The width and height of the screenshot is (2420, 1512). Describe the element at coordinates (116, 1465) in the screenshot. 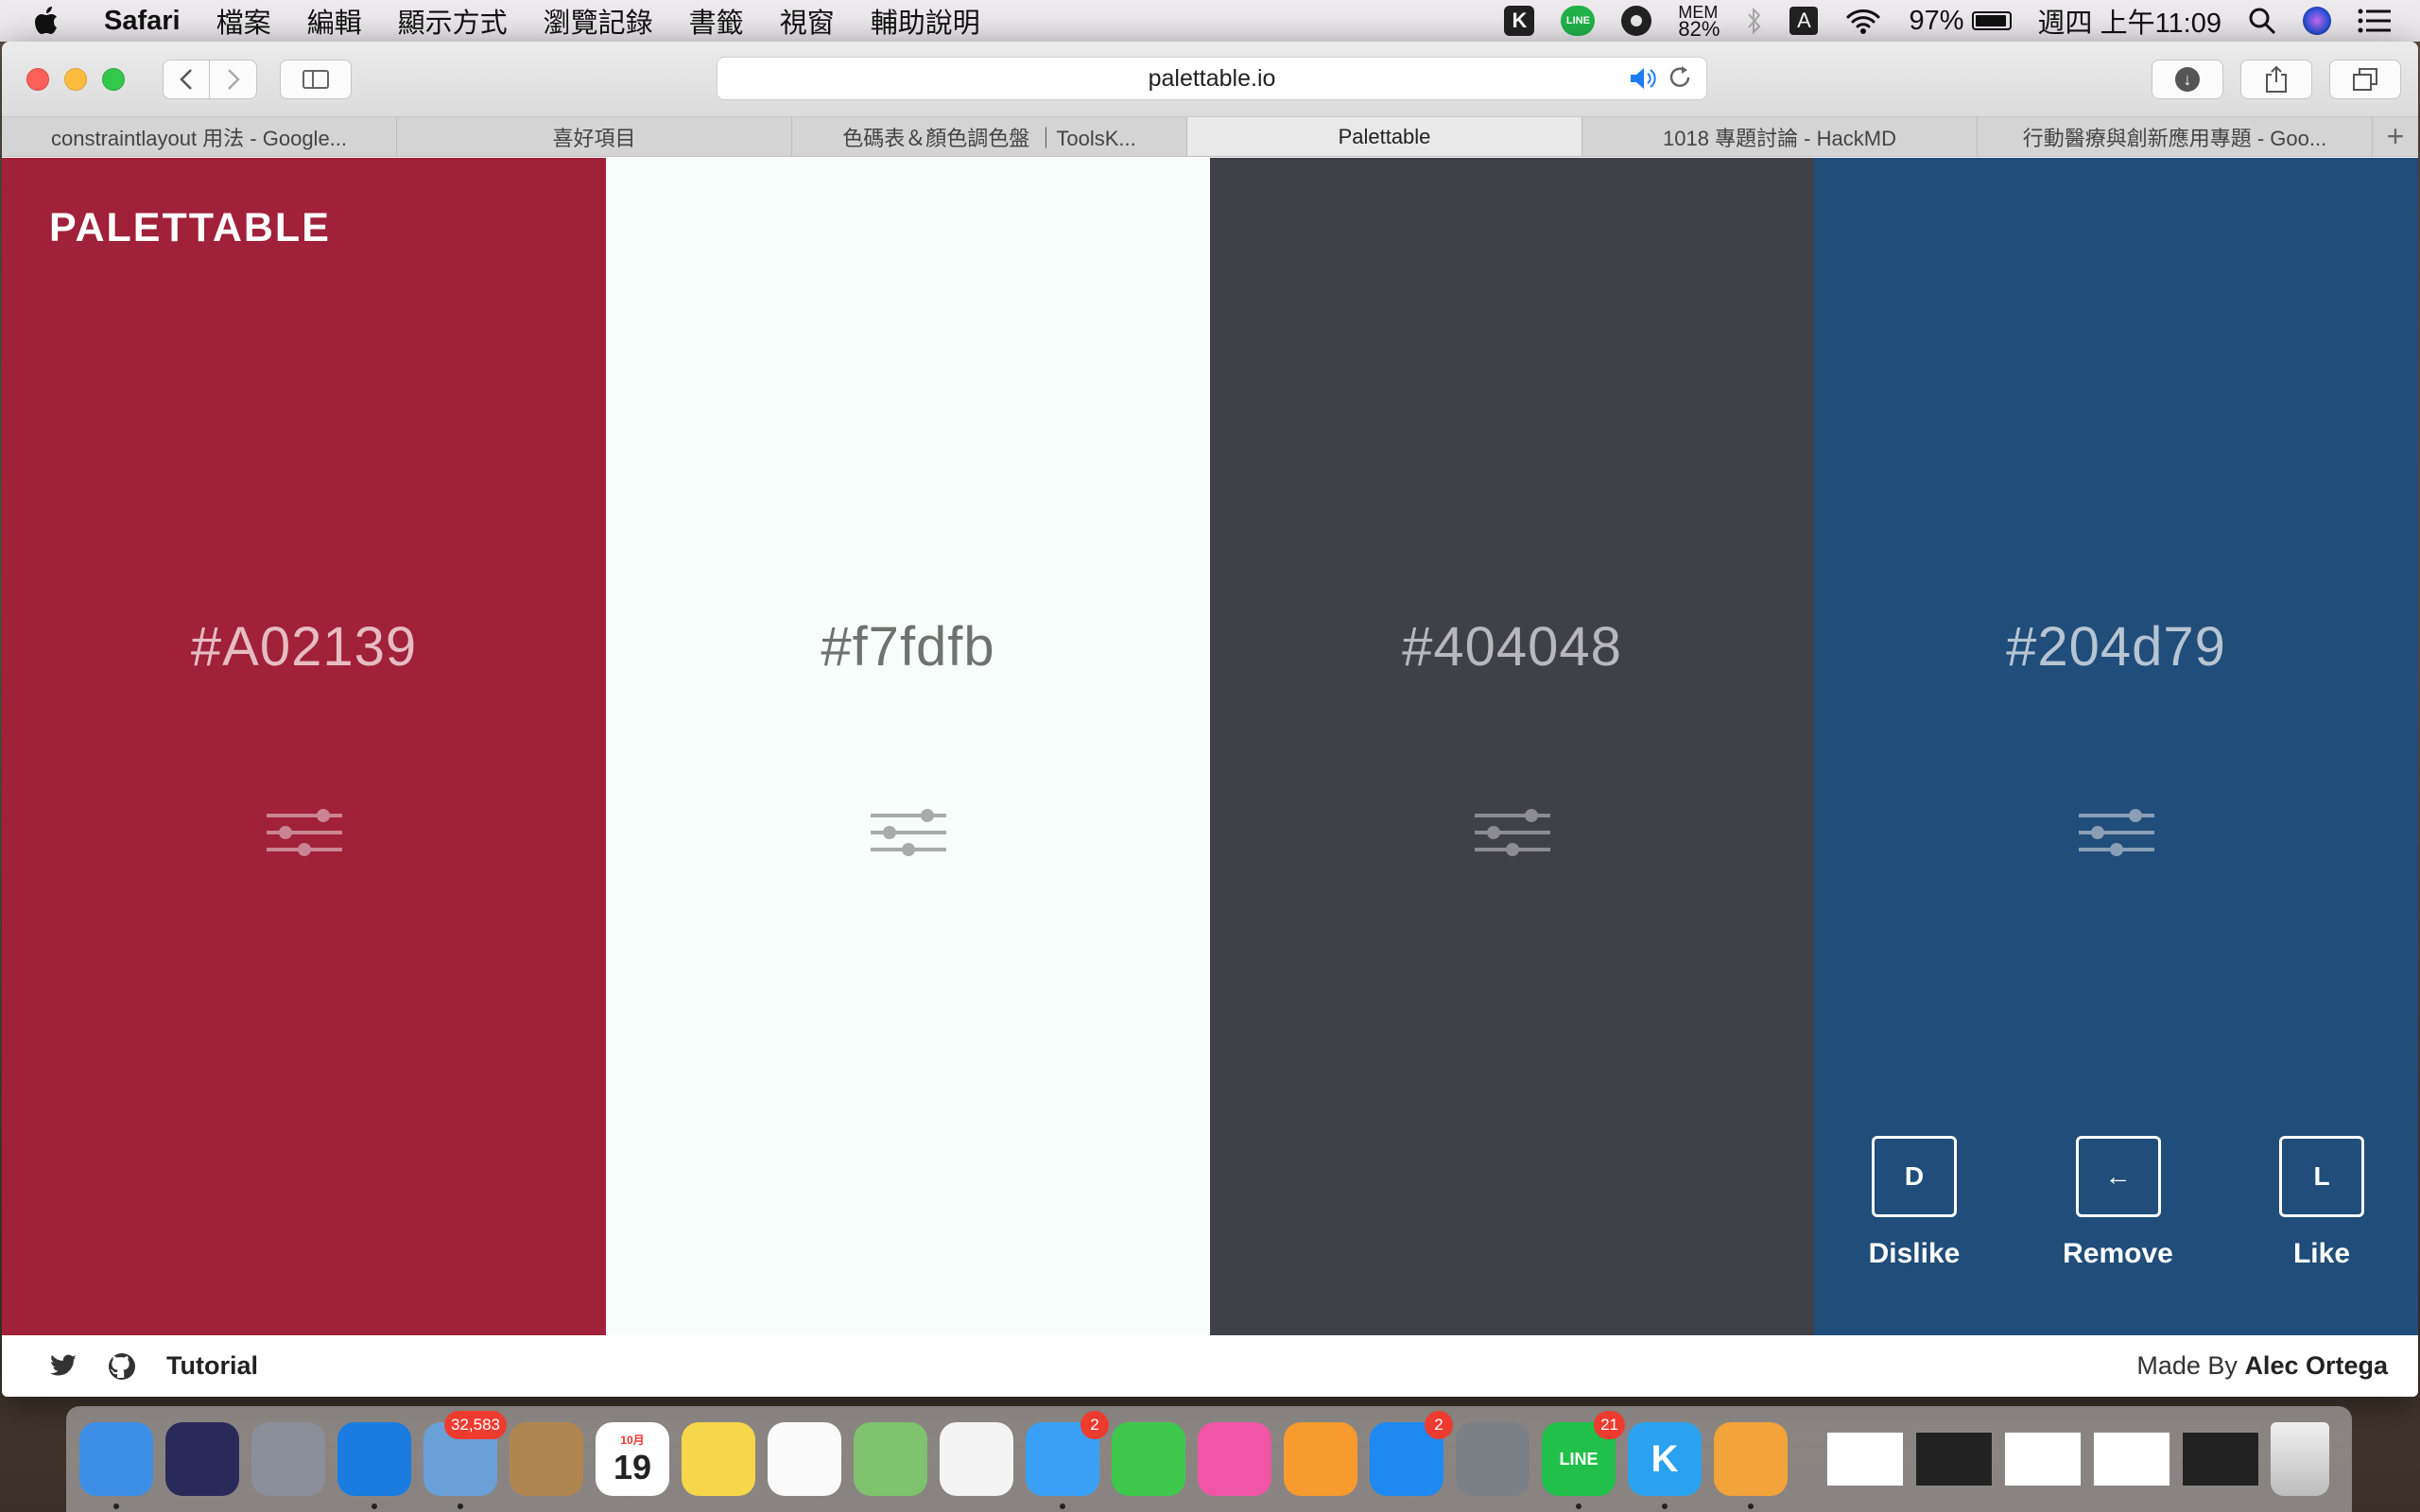

I see `dock-finder-icon` at that location.